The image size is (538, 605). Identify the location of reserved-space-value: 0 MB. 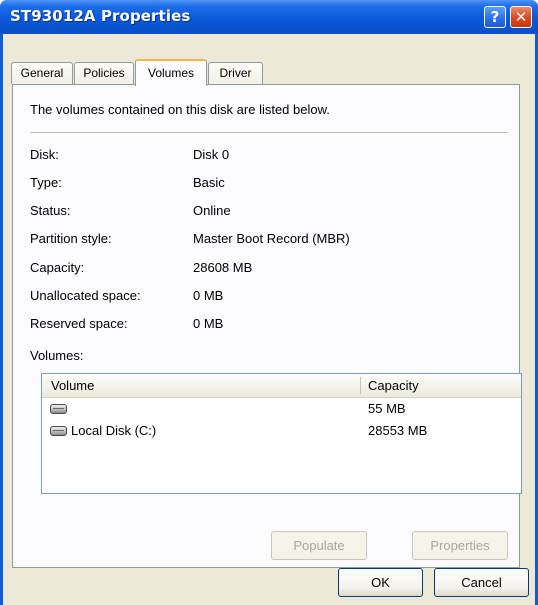
(208, 323).